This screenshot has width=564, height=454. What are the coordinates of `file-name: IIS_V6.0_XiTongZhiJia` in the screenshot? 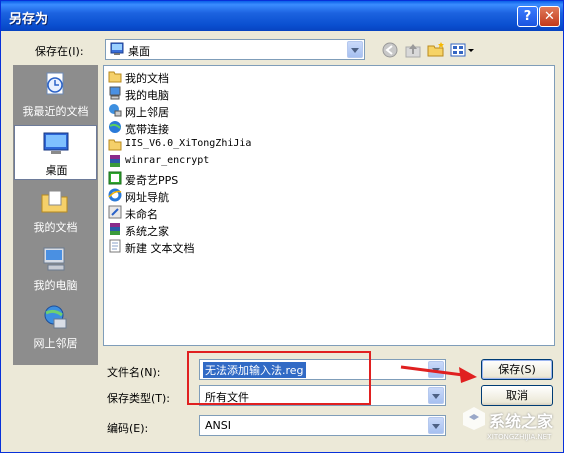 It's located at (188, 143).